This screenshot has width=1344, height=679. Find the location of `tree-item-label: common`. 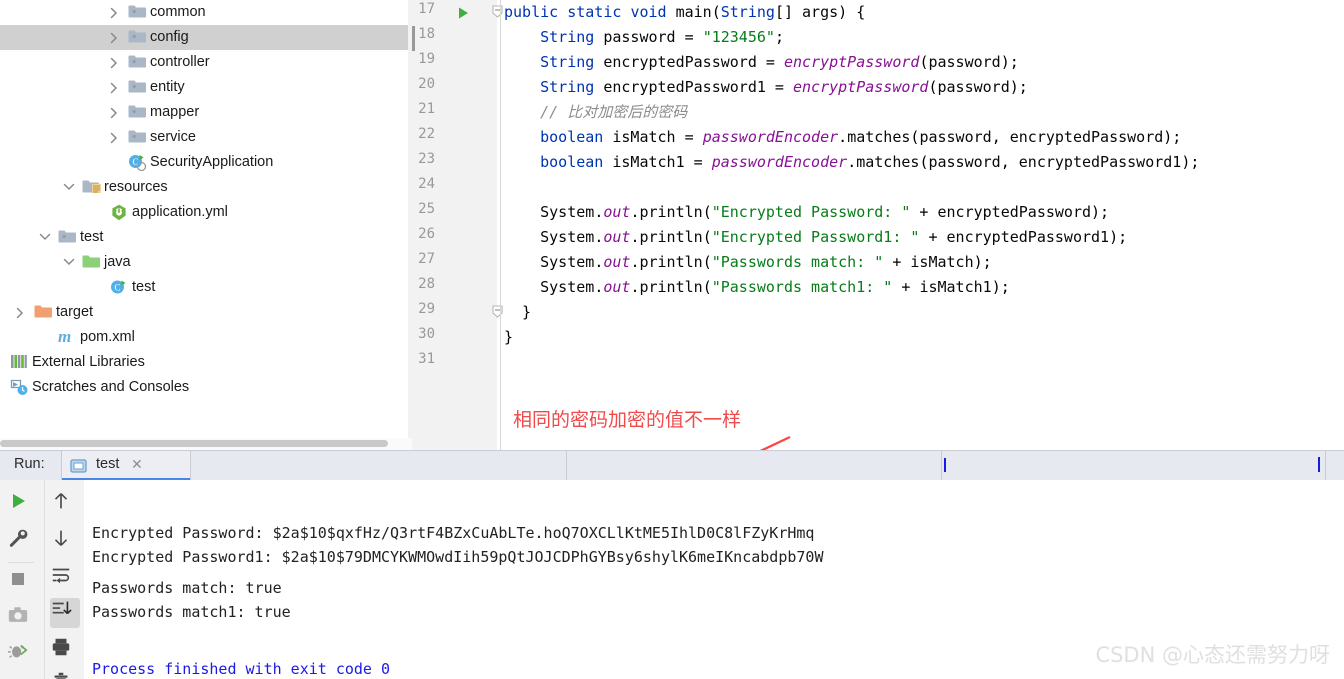

tree-item-label: common is located at coordinates (178, 12).